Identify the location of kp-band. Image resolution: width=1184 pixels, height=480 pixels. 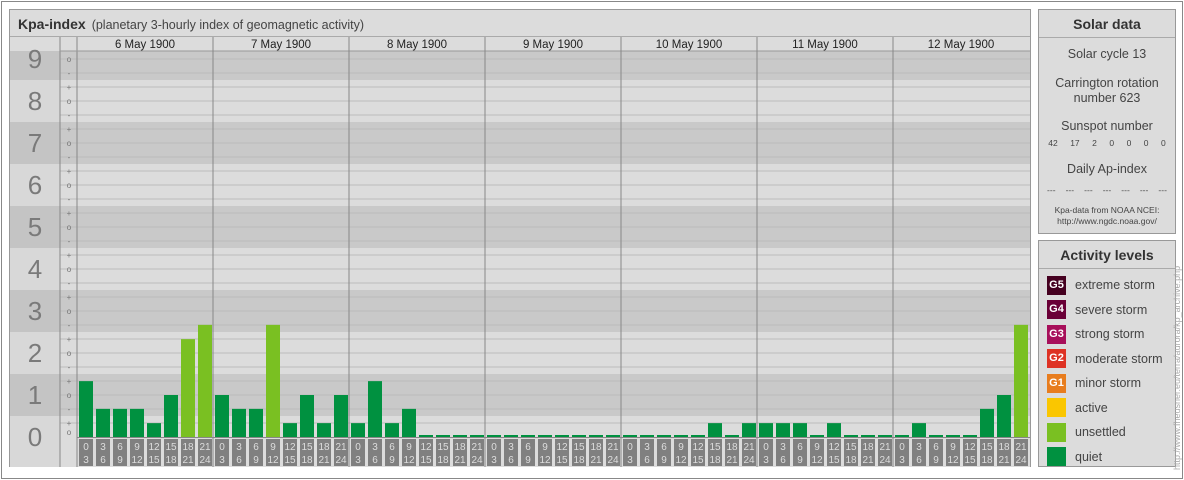
(520, 441).